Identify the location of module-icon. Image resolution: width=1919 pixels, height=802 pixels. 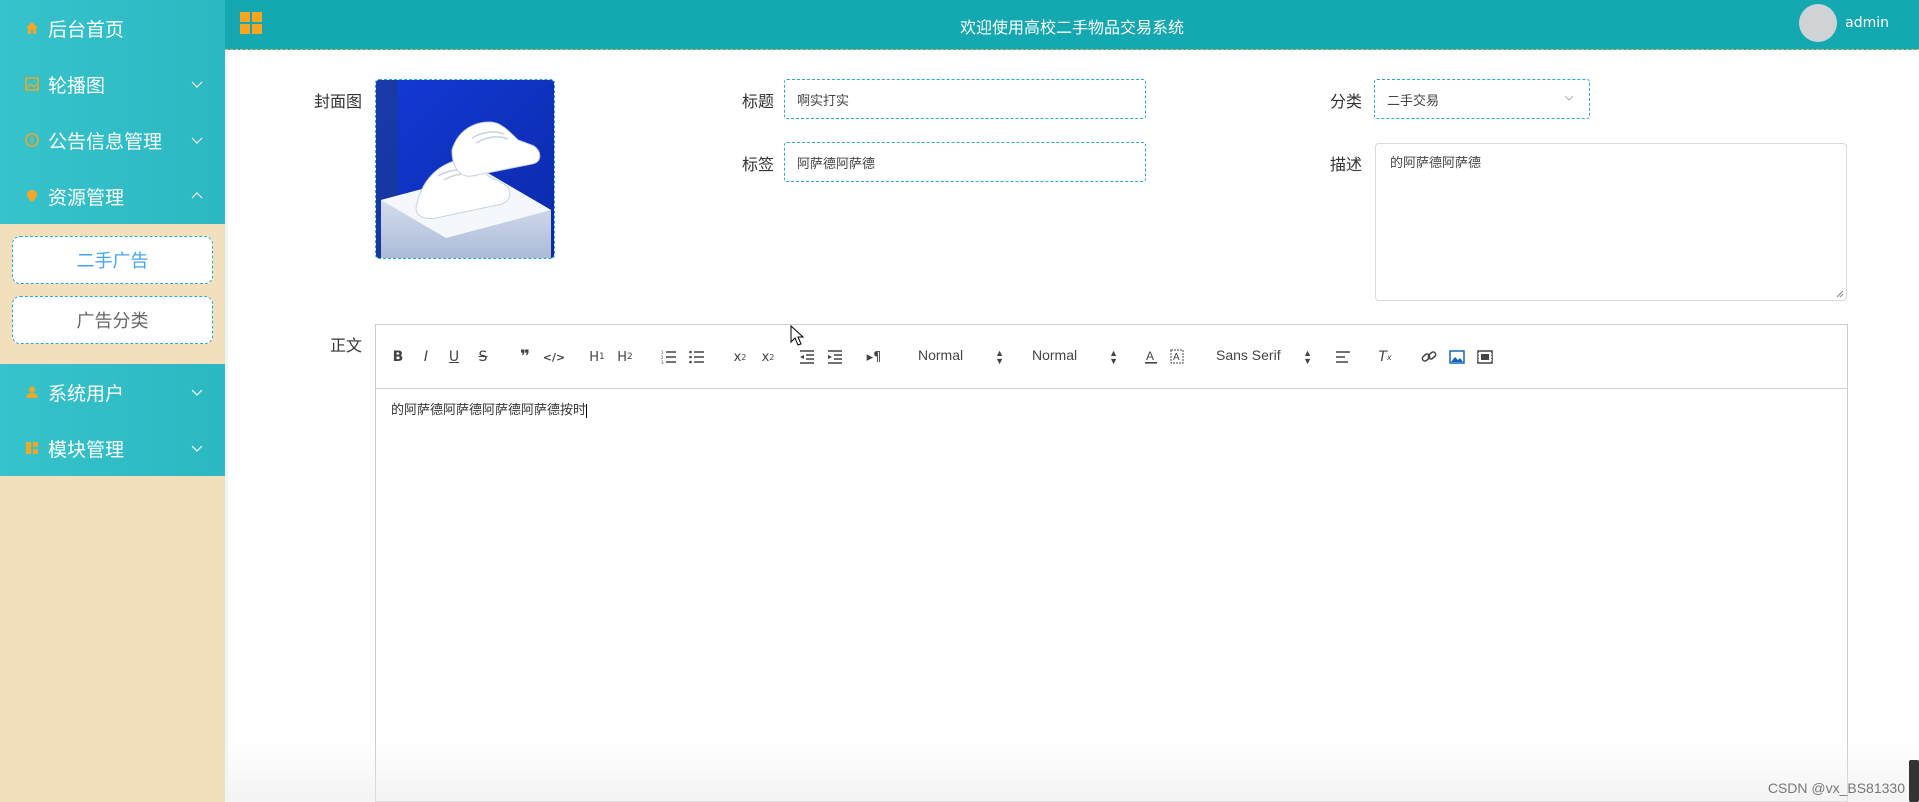
(32, 448).